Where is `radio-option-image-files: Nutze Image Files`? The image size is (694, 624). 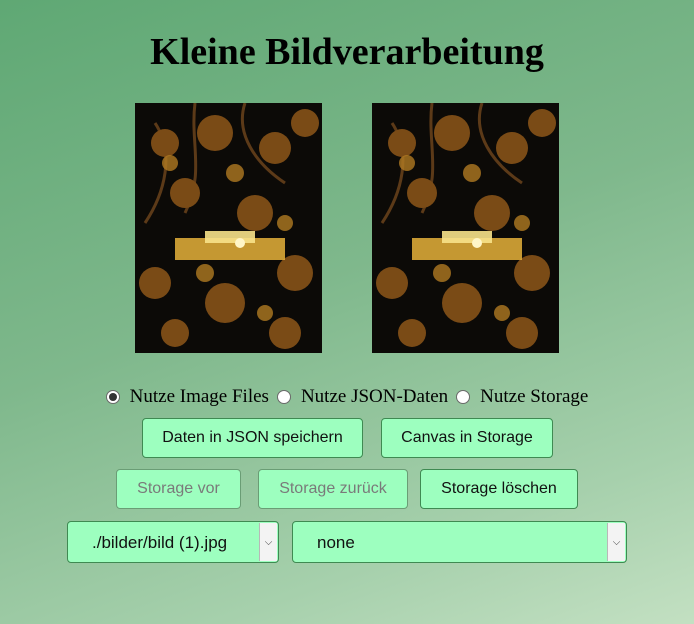 radio-option-image-files: Nutze Image Files is located at coordinates (187, 397).